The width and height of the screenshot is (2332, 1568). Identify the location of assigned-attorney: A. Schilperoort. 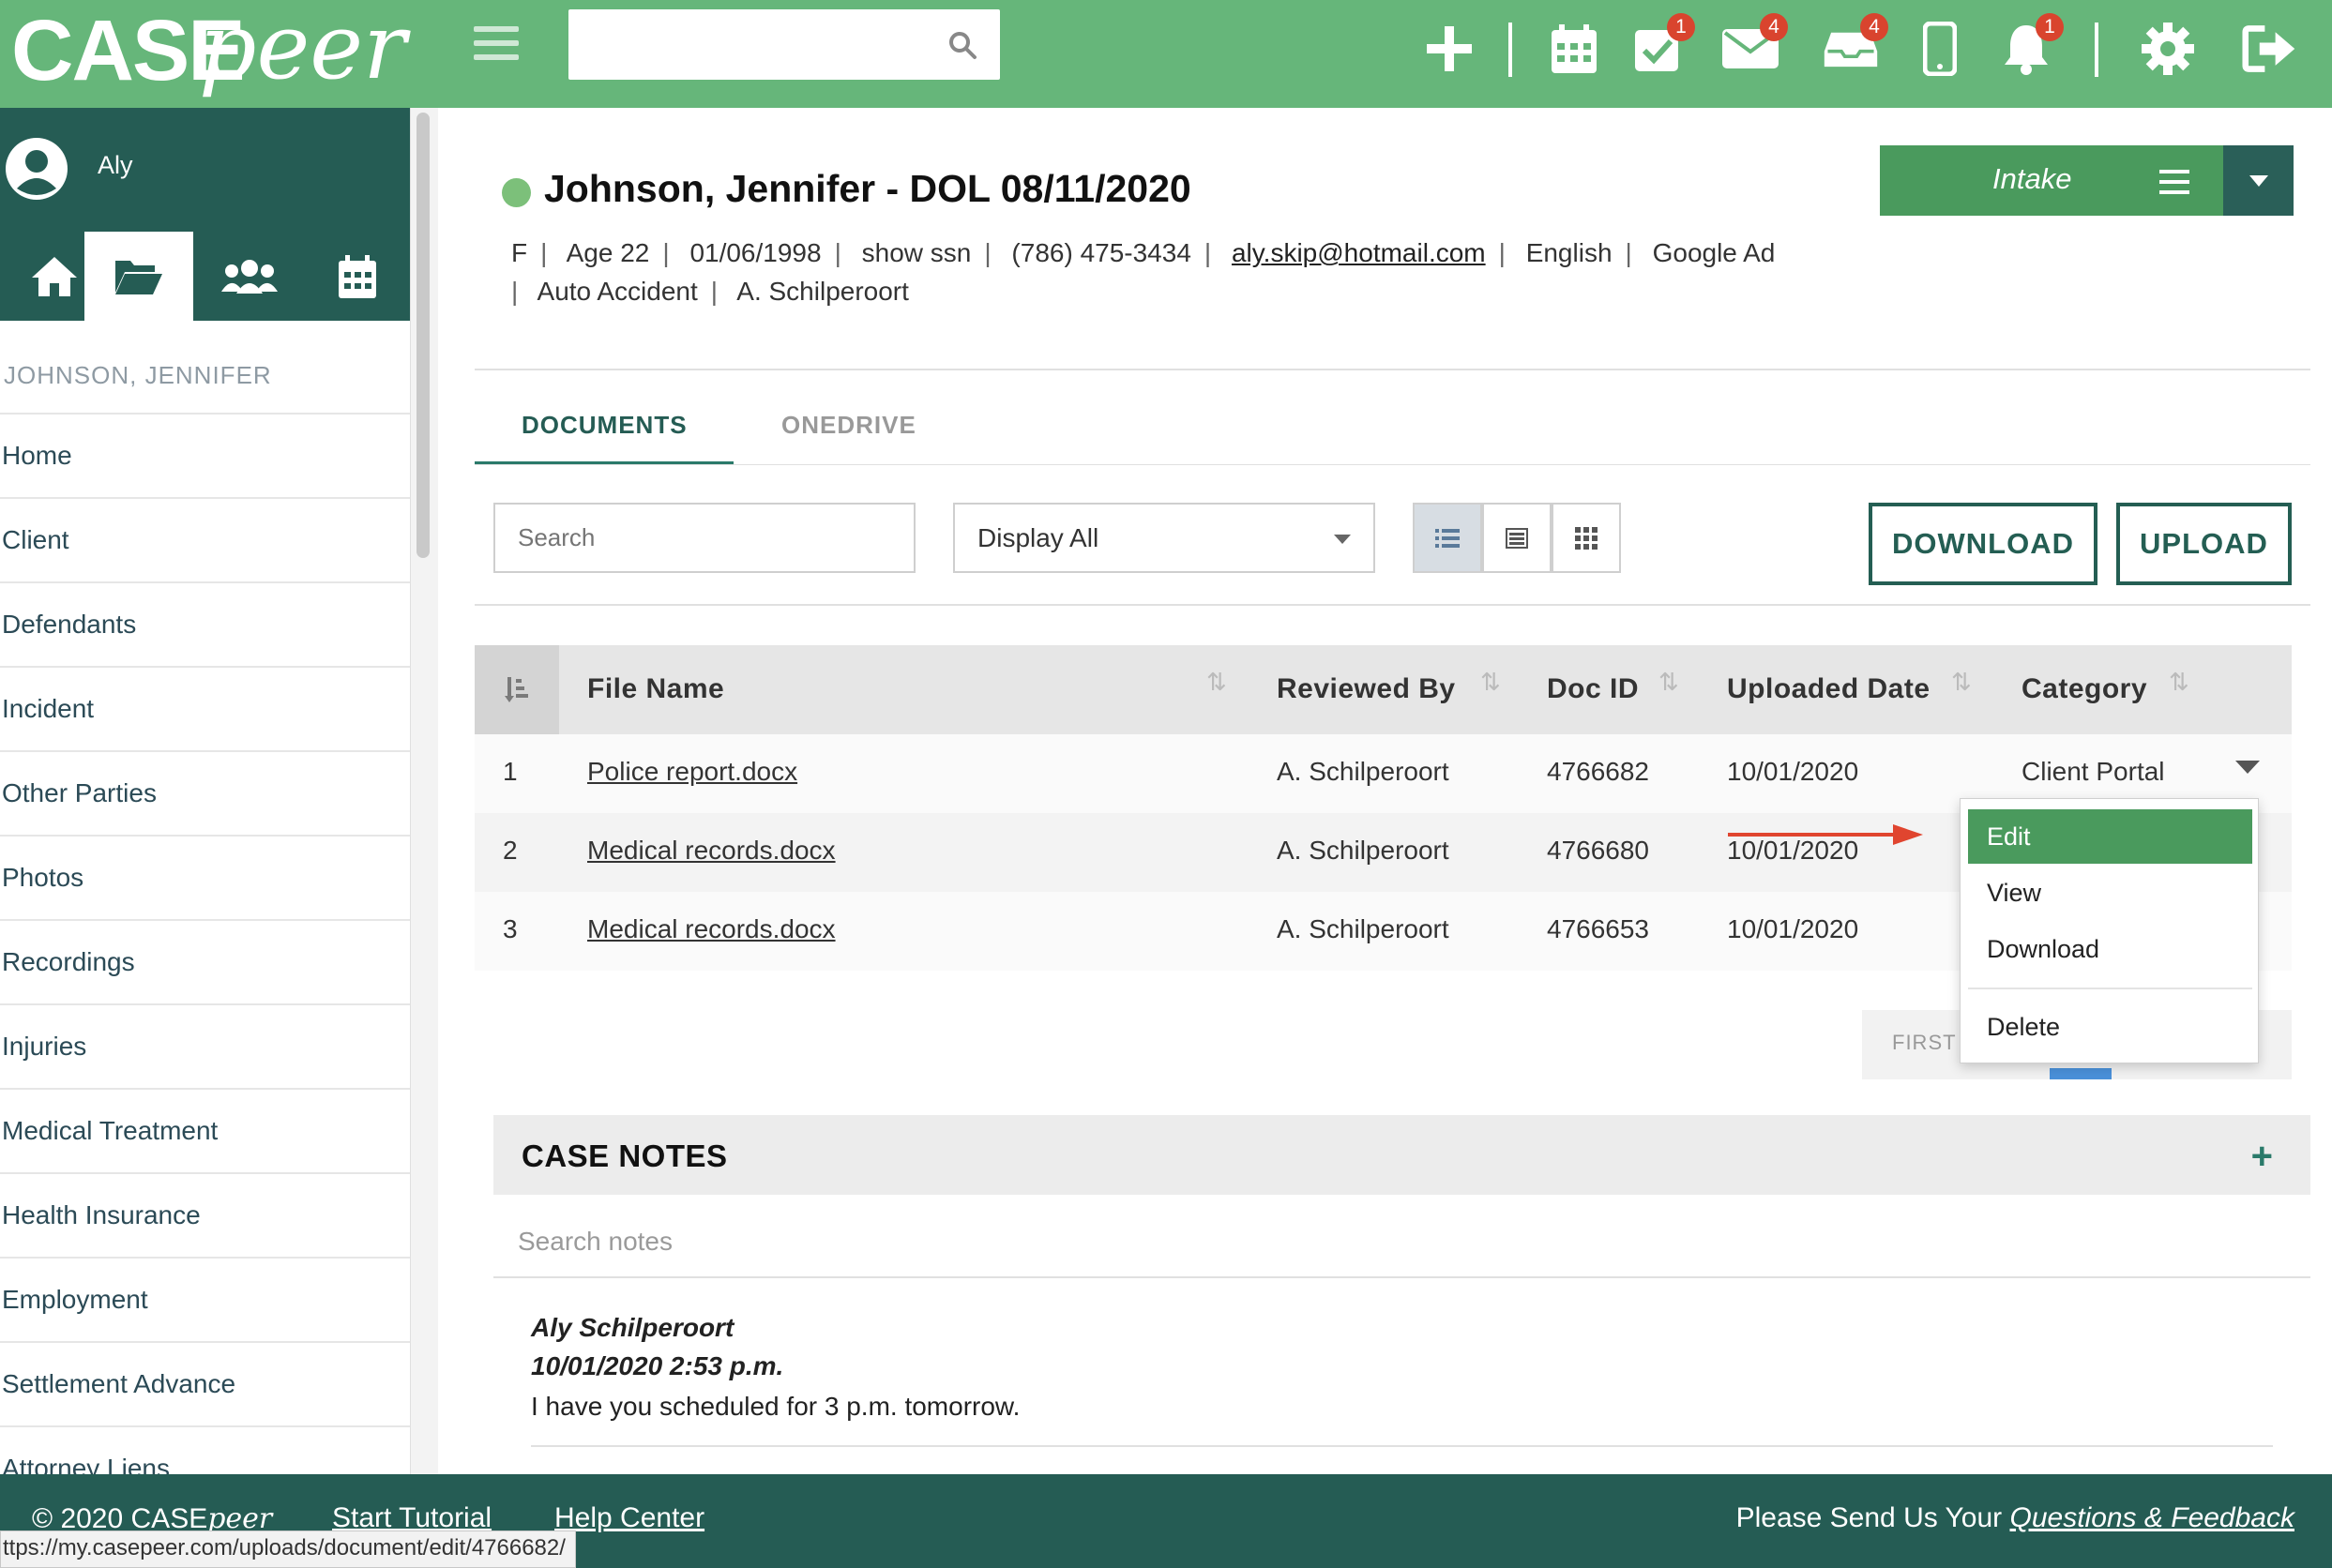
(823, 291).